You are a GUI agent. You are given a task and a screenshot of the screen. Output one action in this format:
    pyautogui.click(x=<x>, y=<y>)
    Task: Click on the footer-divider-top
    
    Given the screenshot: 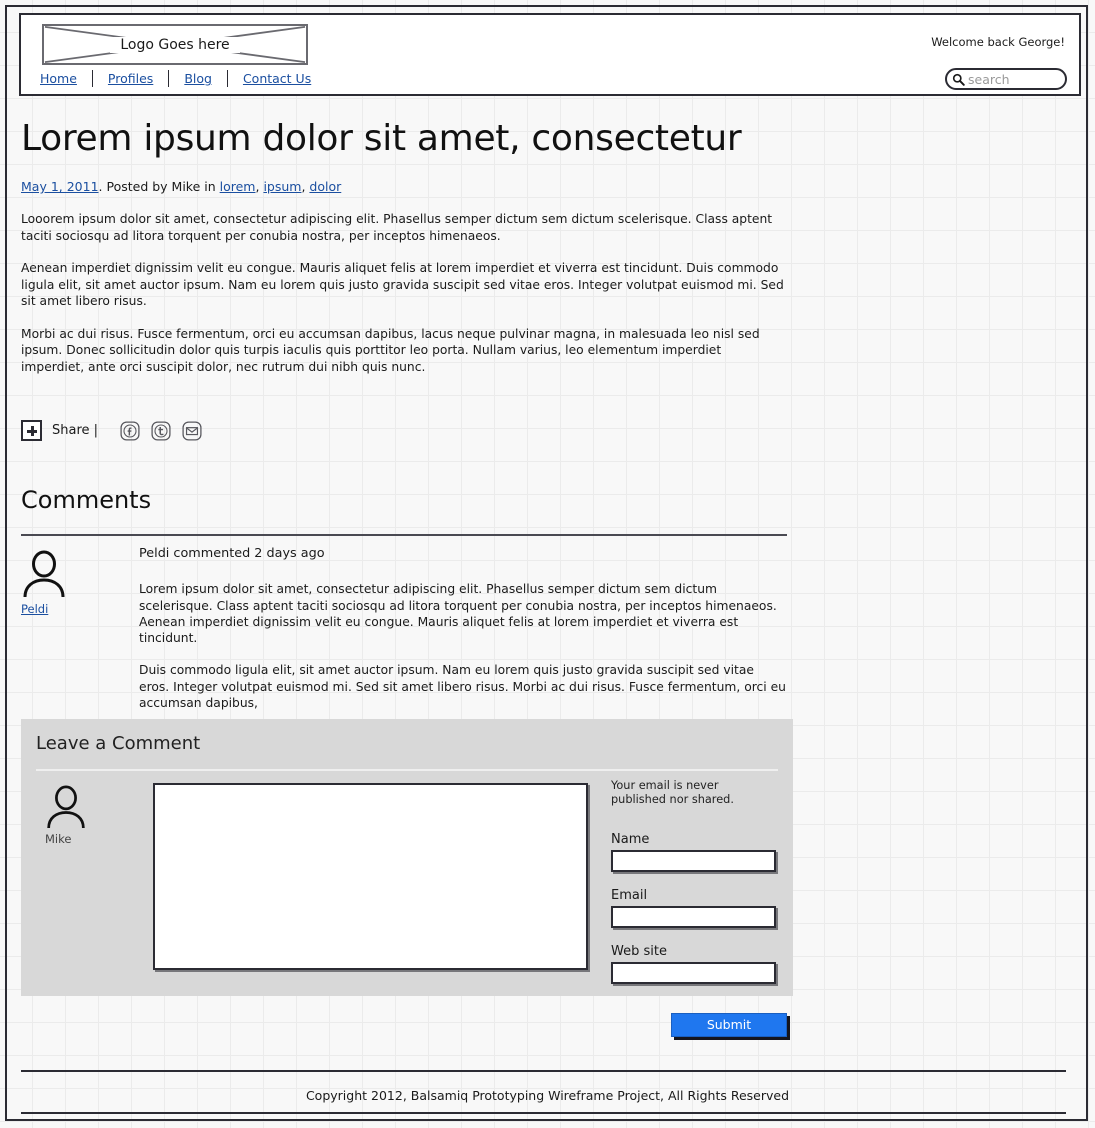 What is the action you would take?
    pyautogui.click(x=543, y=1071)
    